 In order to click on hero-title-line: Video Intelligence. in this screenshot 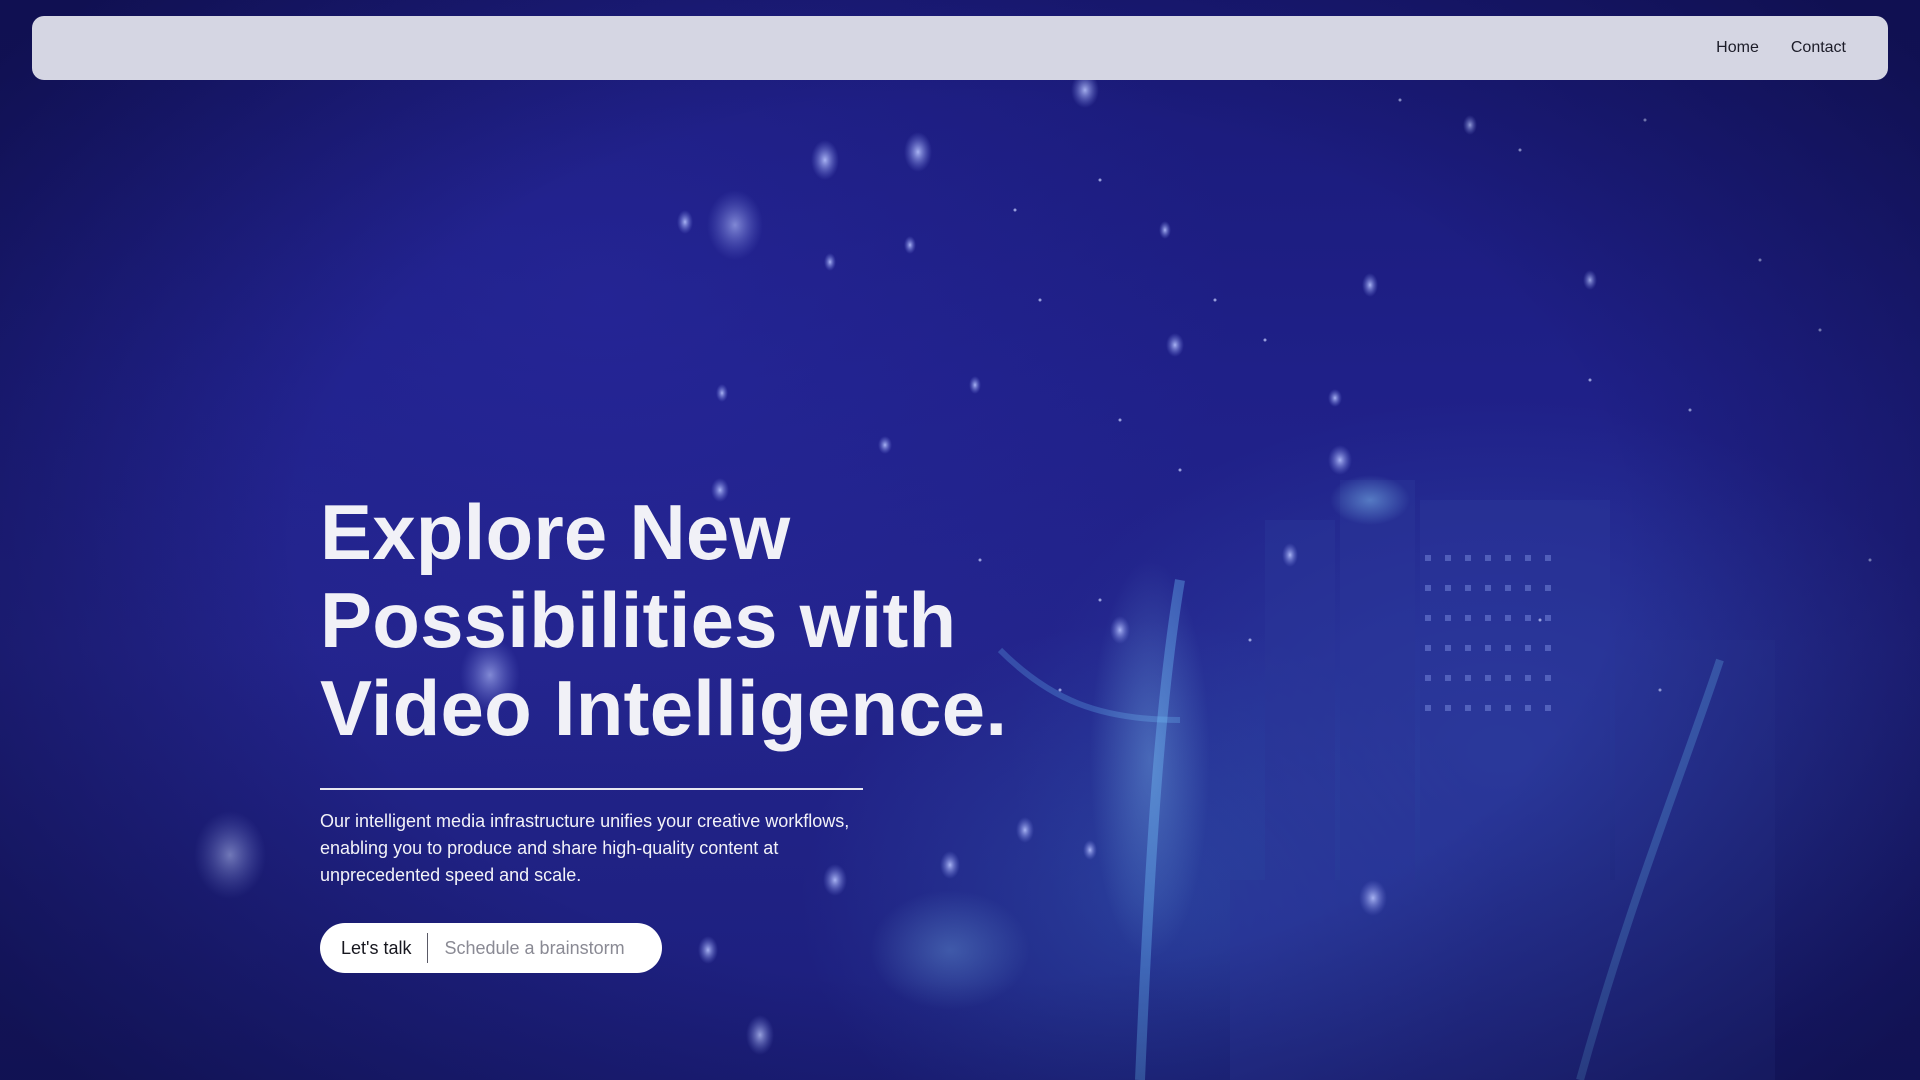, I will do `click(664, 708)`.